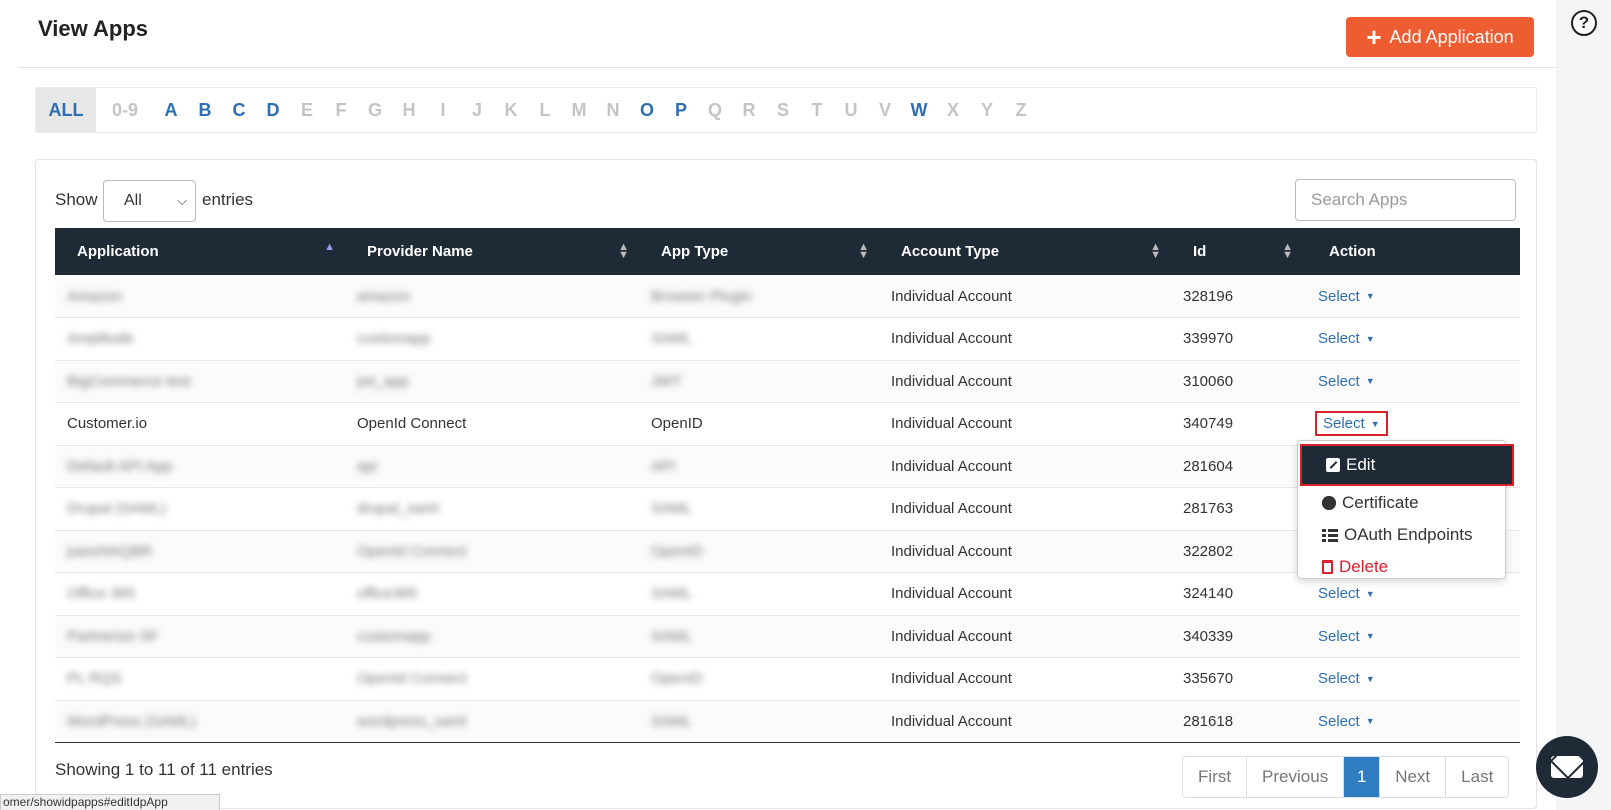 This screenshot has height=810, width=1611. I want to click on mail-icon, so click(1567, 767).